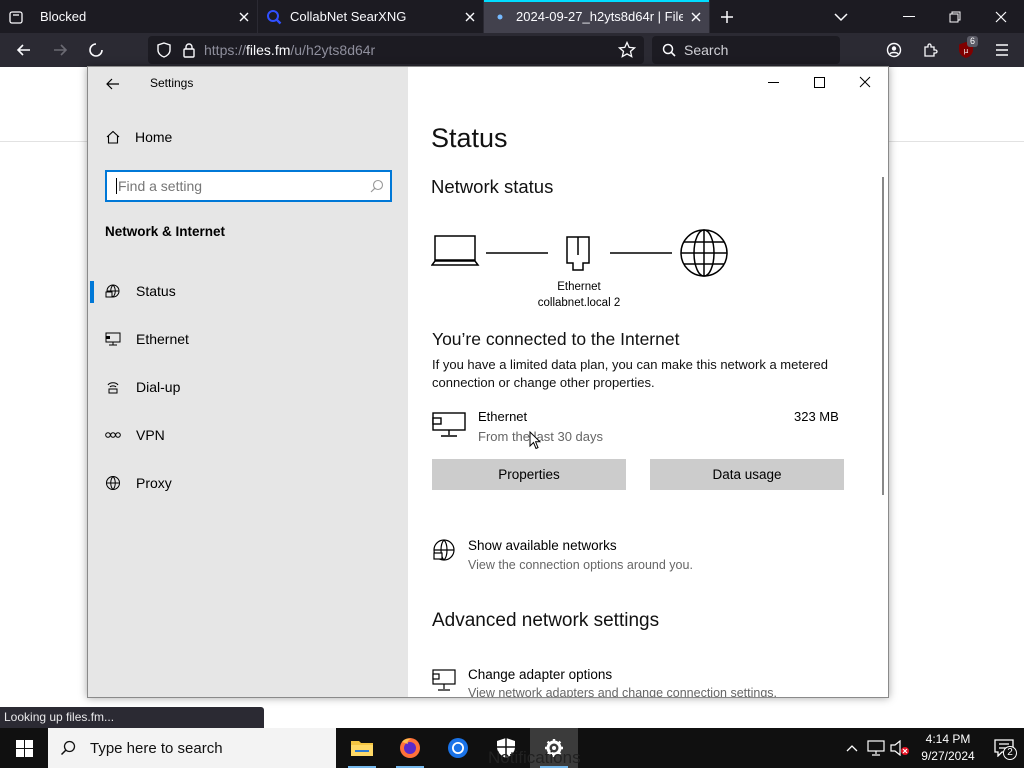 This screenshot has width=1024, height=768. I want to click on browser-close-button, so click(1001, 16).